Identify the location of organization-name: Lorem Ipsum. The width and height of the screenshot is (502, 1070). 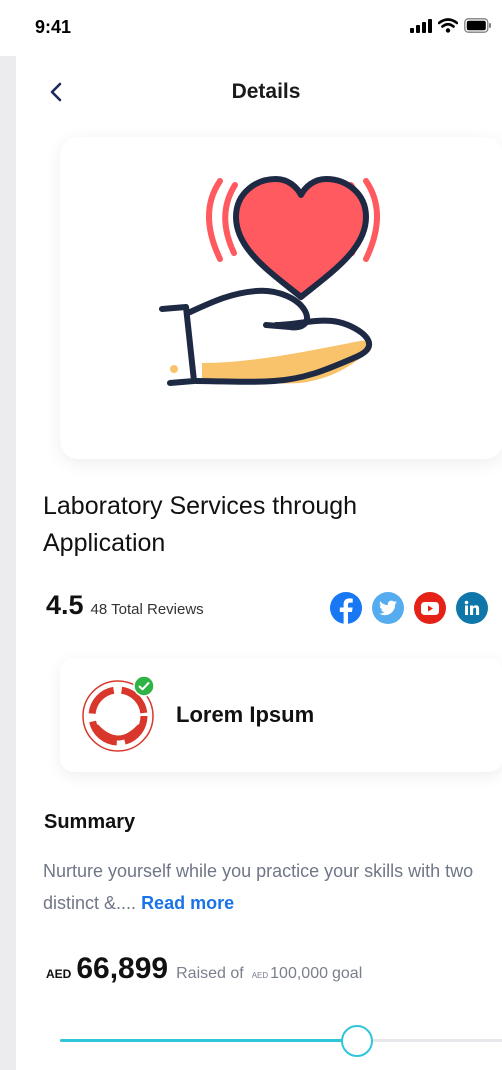
(245, 714).